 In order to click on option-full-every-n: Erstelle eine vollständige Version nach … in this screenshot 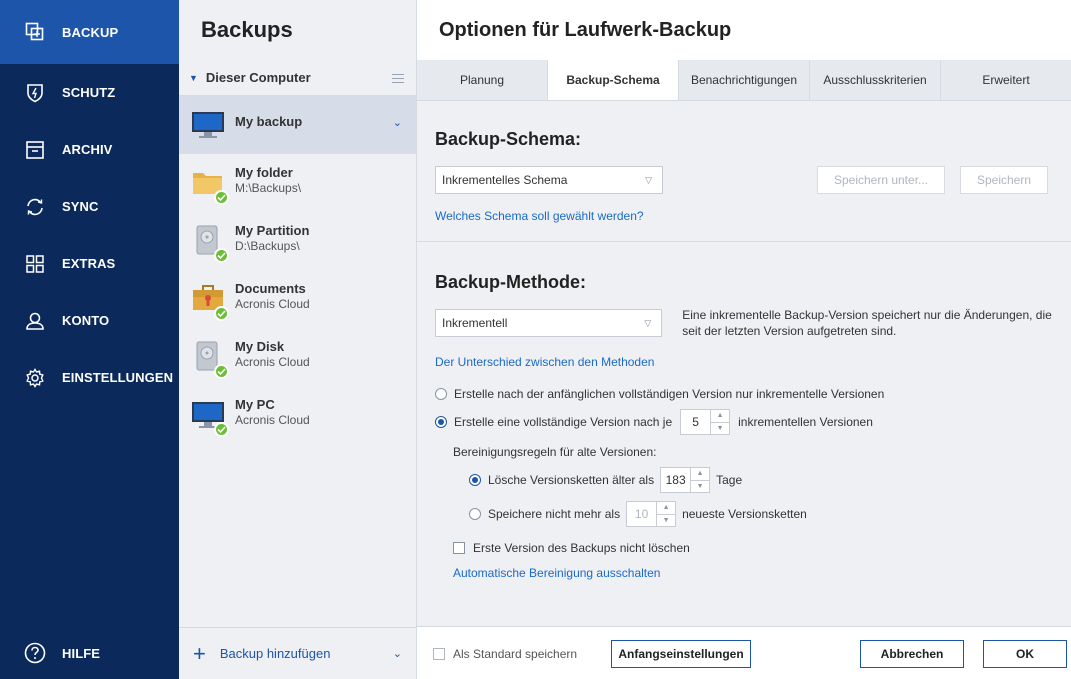, I will do `click(744, 422)`.